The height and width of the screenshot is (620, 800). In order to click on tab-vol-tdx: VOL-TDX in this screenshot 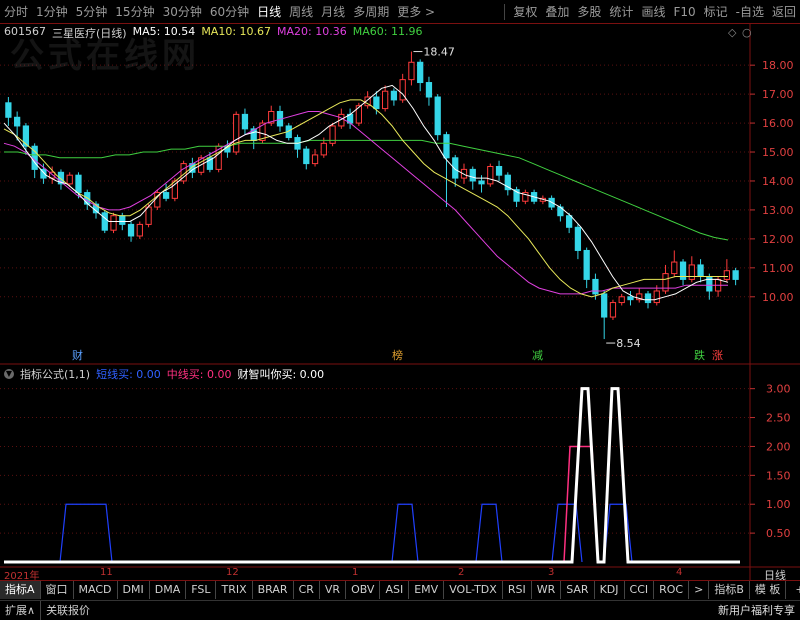, I will do `click(473, 590)`.